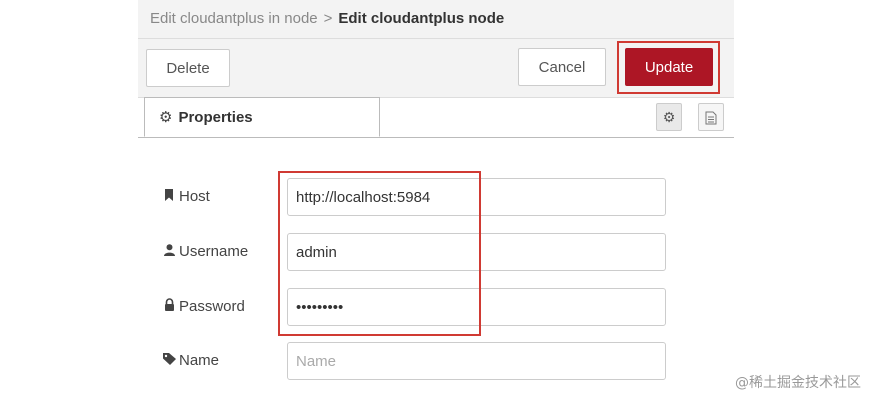 Image resolution: width=869 pixels, height=398 pixels. I want to click on breadcrumb-parent: Edit cloudantplus in node, so click(234, 18).